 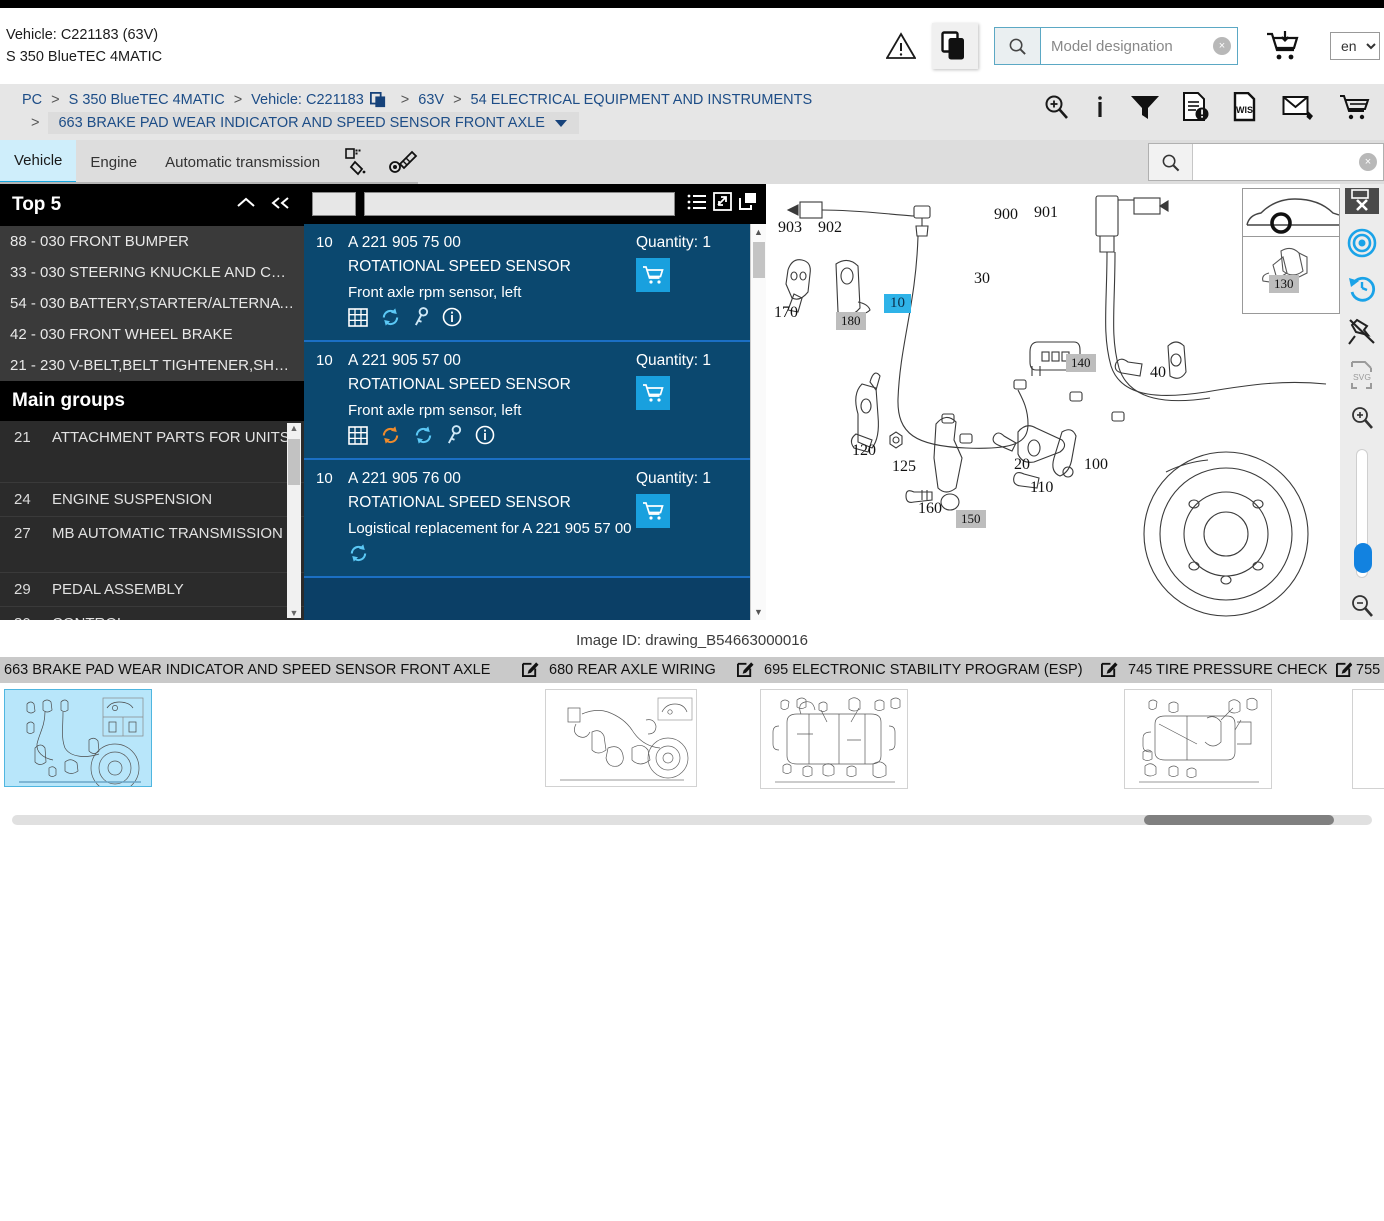 I want to click on top5-item: 88 - 030 FRONT BUMPER, so click(x=152, y=241).